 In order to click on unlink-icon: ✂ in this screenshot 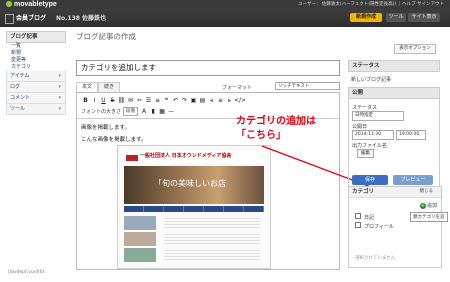, I will do `click(139, 100)`.